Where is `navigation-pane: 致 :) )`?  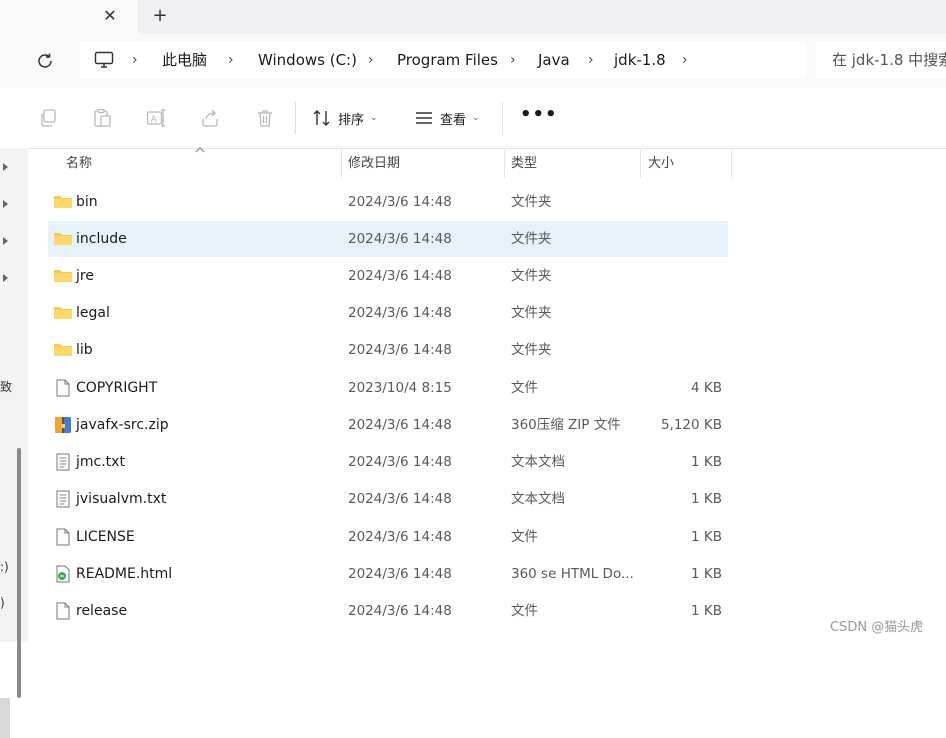 navigation-pane: 致 :) ) is located at coordinates (14, 443).